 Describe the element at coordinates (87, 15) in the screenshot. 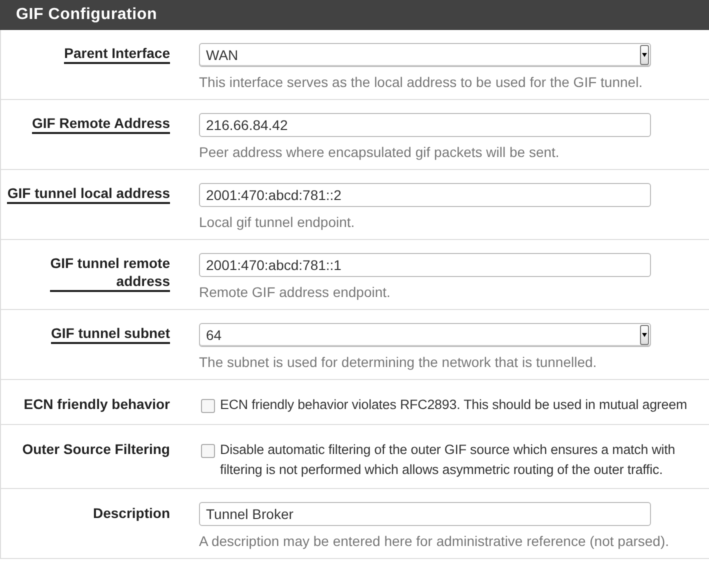

I see `panel-title: GIF Configuration` at that location.